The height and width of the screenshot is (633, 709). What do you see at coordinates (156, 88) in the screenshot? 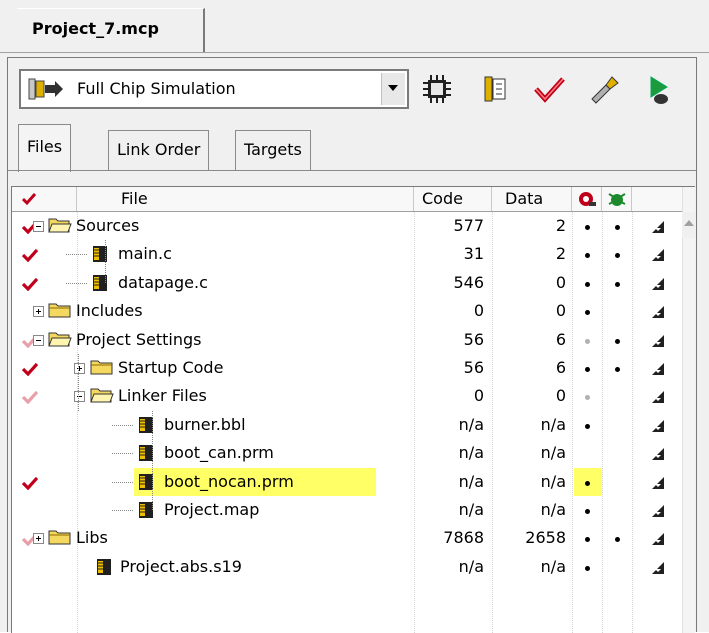
I see `target-select-value: Full Chip Simulation` at bounding box center [156, 88].